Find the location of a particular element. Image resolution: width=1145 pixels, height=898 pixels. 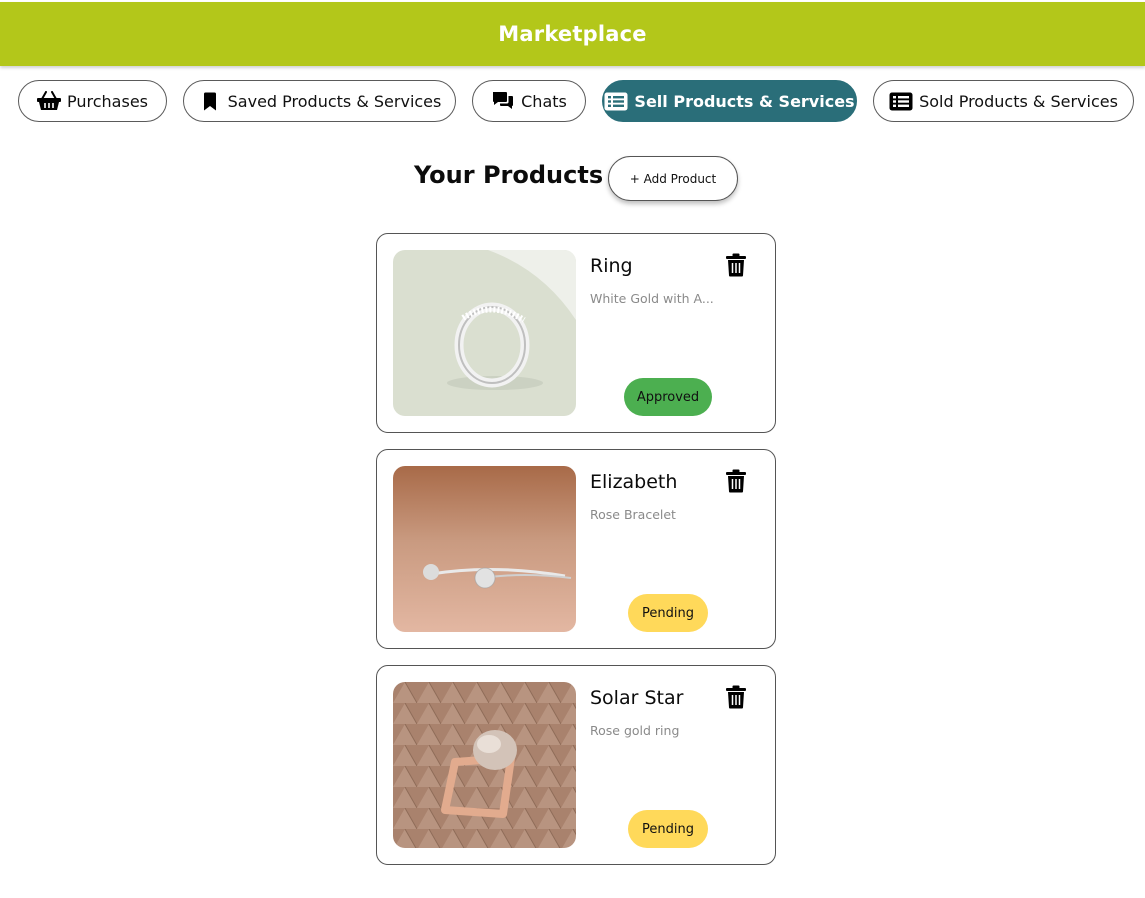

basket-icon is located at coordinates (49, 101).